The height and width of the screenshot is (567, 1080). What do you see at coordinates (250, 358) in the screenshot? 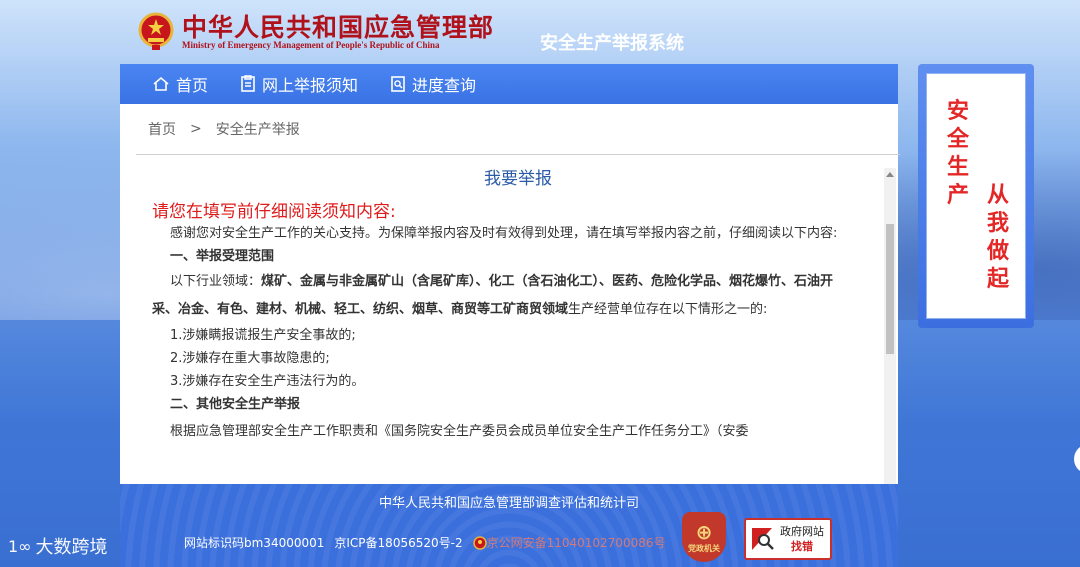
I see `list-item: 2.涉嫌存在重大事故隐患的;` at bounding box center [250, 358].